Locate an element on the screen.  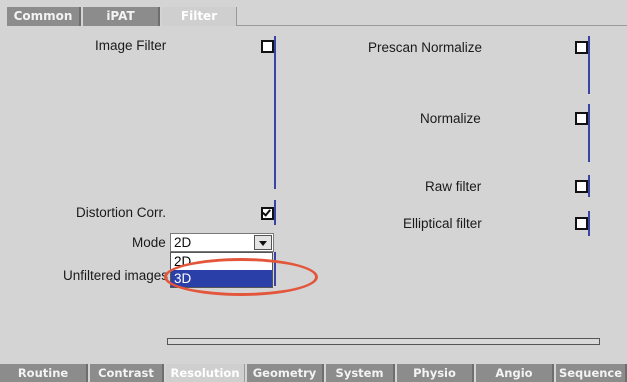
prescan-normalize-label: Prescan Normalize is located at coordinates (425, 47).